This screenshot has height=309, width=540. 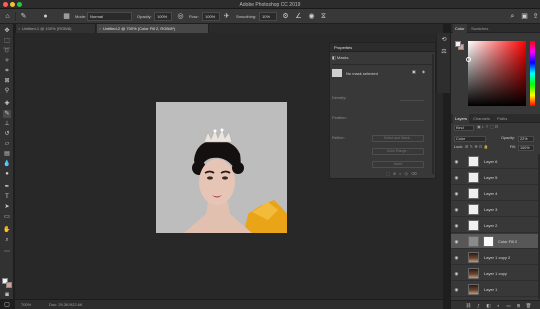 What do you see at coordinates (433, 114) in the screenshot?
I see `properties-scrollbar` at bounding box center [433, 114].